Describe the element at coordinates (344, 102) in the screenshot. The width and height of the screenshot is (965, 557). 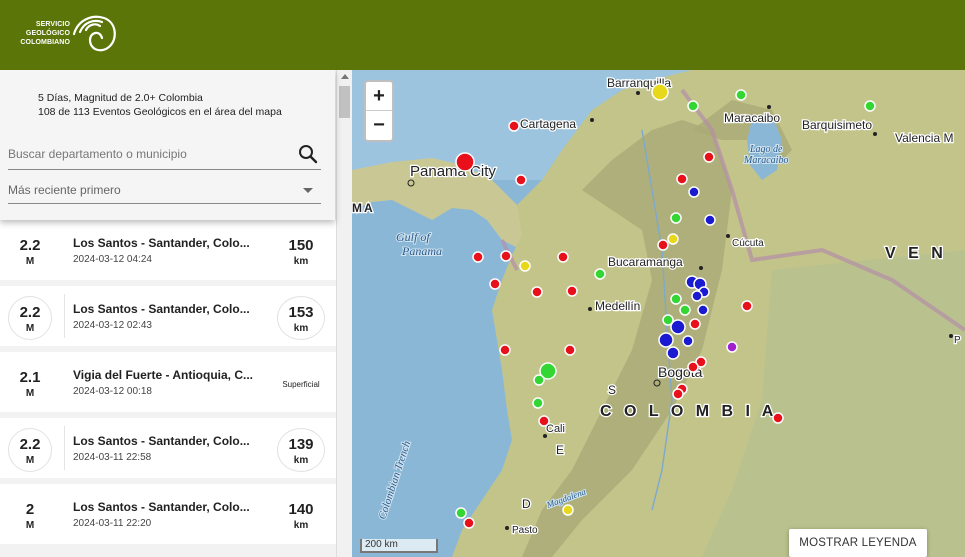
I see `scroll-thumb` at that location.